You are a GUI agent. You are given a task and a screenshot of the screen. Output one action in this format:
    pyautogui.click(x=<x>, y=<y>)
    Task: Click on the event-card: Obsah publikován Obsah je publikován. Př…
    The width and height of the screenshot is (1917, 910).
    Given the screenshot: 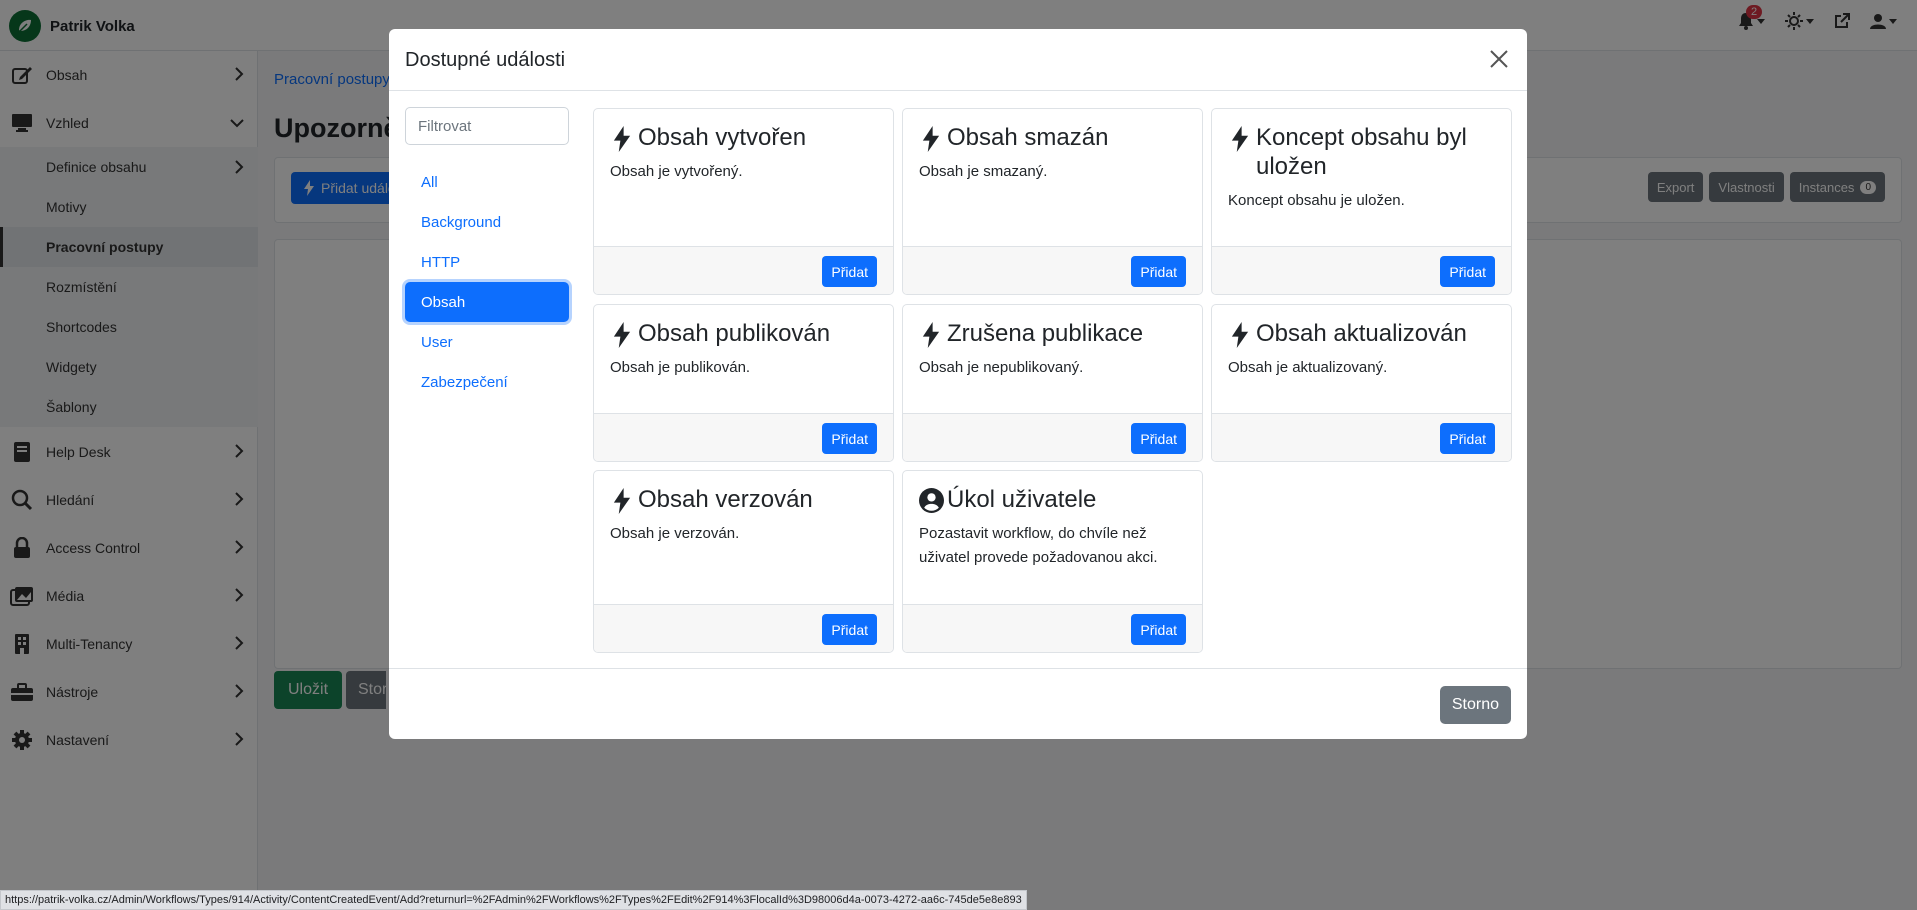 What is the action you would take?
    pyautogui.click(x=743, y=383)
    